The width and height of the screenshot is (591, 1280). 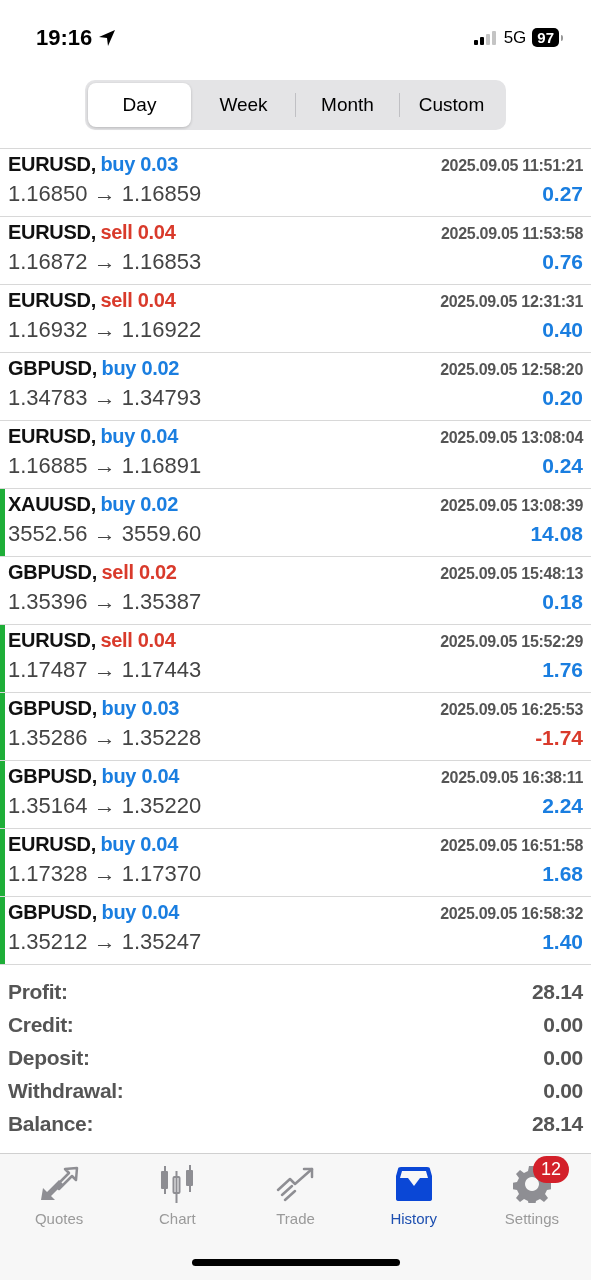 What do you see at coordinates (105, 806) in the screenshot?
I see `price-range: 1.35164 → 1.35220` at bounding box center [105, 806].